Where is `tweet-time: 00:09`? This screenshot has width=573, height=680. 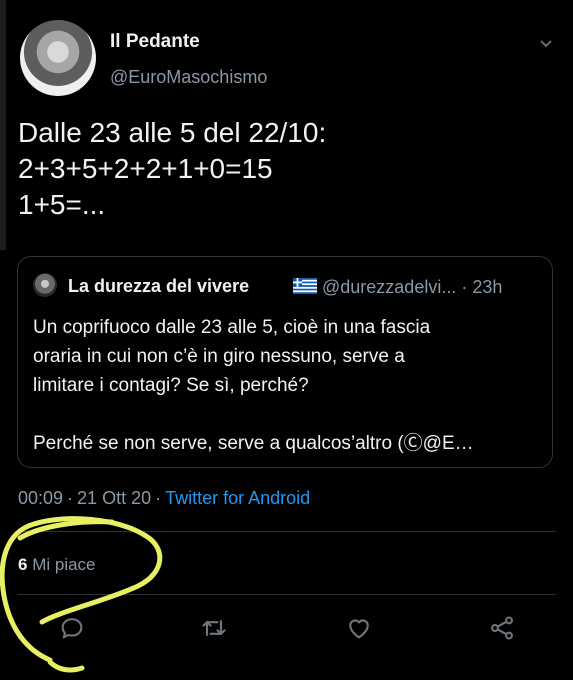
tweet-time: 00:09 is located at coordinates (41, 498).